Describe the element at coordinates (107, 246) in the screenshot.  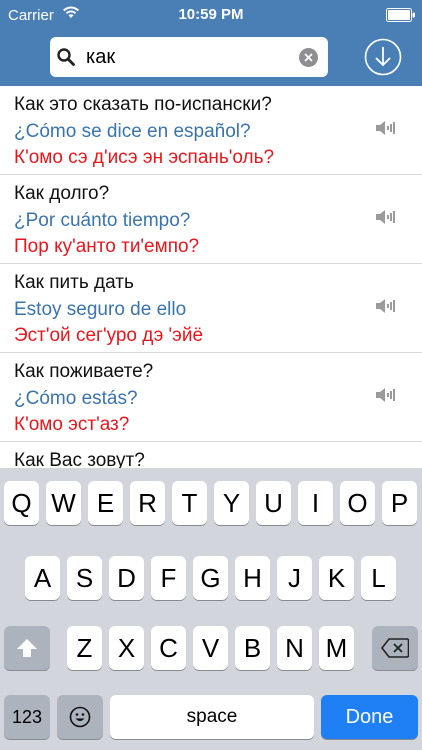
I see `phrase-transcription: Пор ку'анто ти'емпо?` at that location.